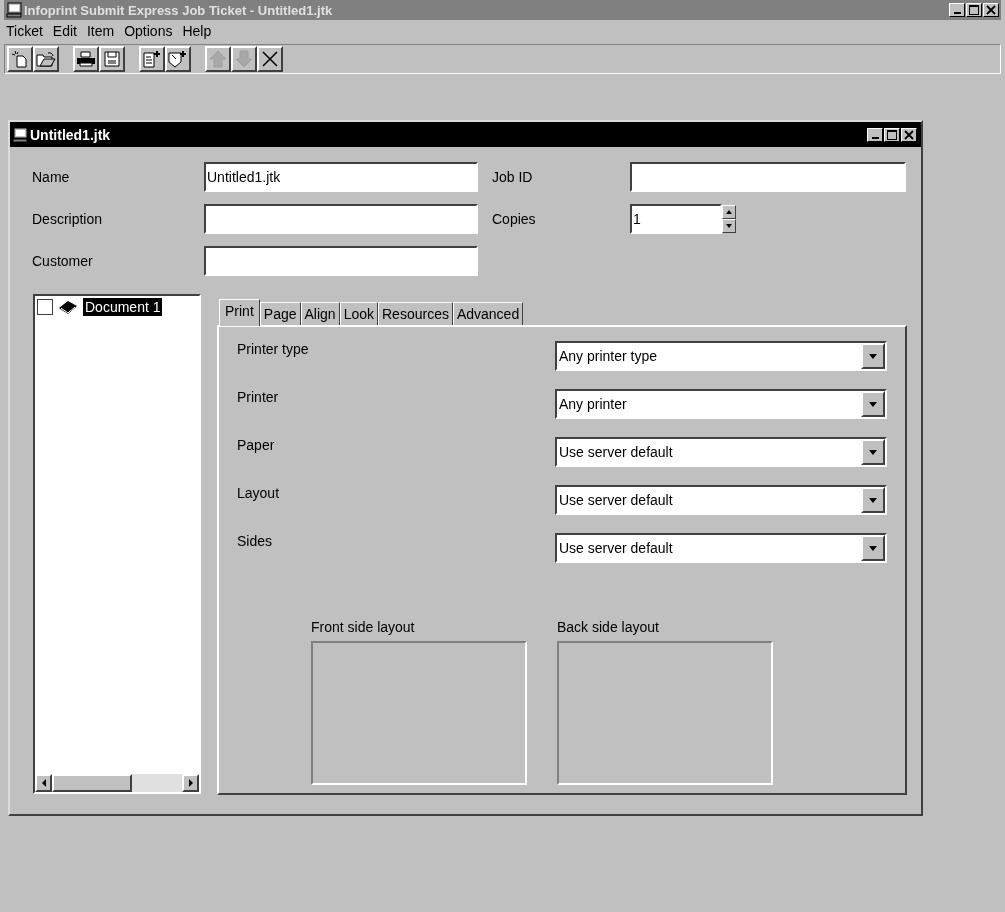 Image resolution: width=1005 pixels, height=912 pixels. What do you see at coordinates (123, 307) in the screenshot?
I see `tree-item: Document 1` at bounding box center [123, 307].